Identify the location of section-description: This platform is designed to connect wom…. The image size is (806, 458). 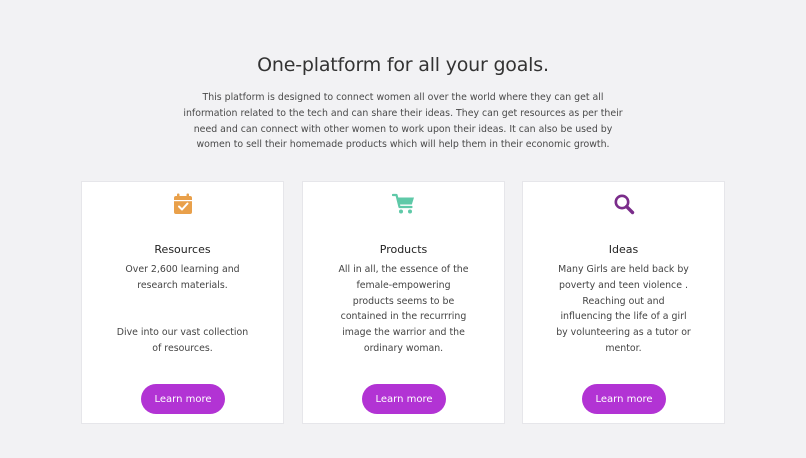
(403, 121).